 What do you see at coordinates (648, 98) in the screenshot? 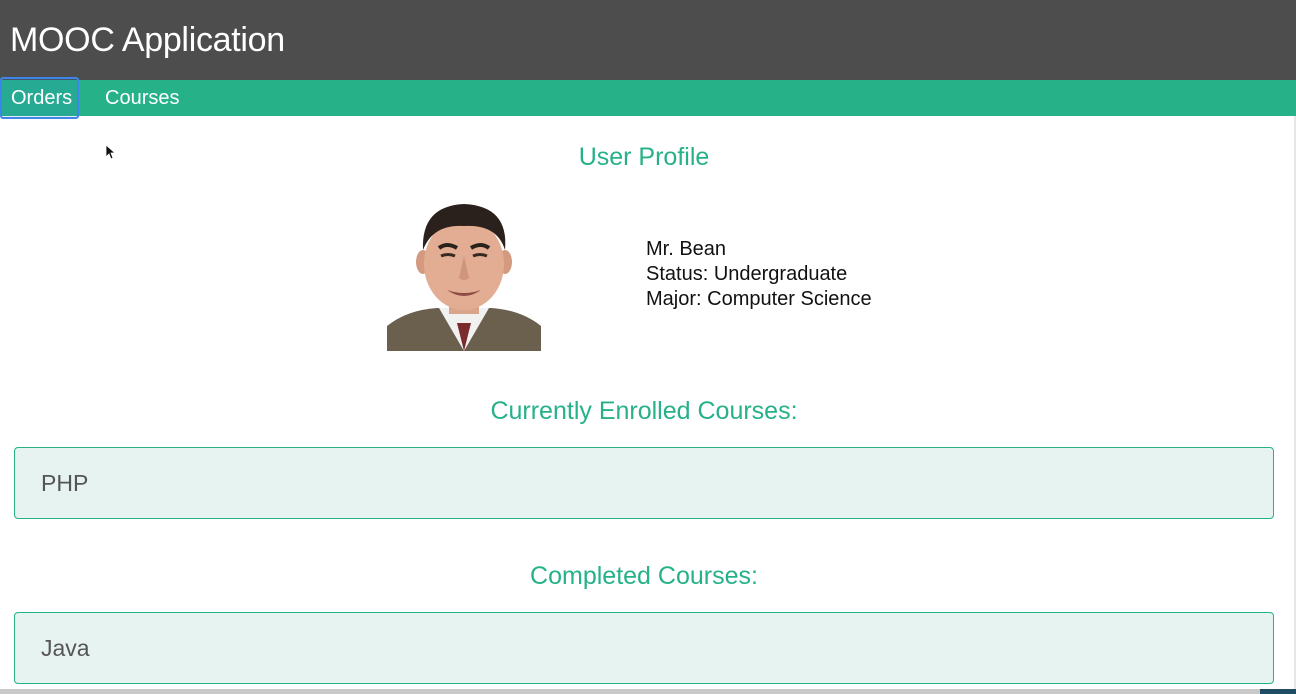
I see `navbar: Orders Courses` at bounding box center [648, 98].